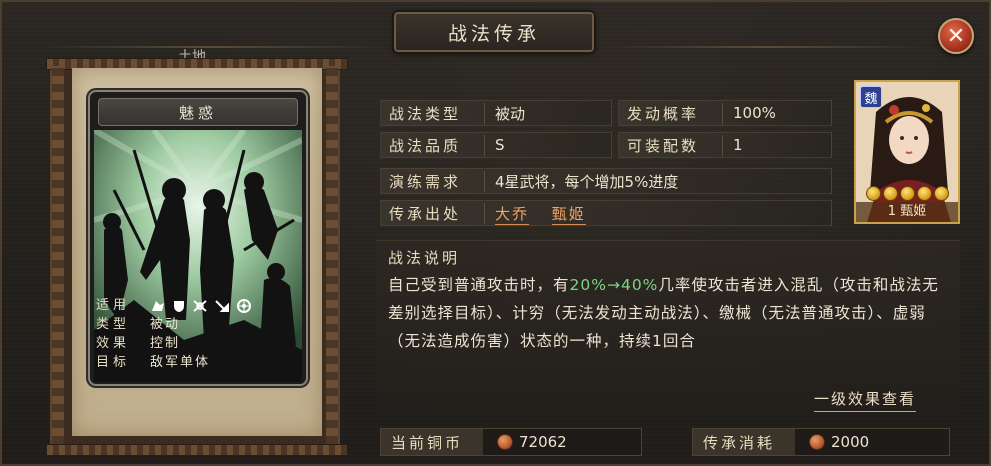  What do you see at coordinates (744, 442) in the screenshot?
I see `inherit-cost-label: 传承消耗` at bounding box center [744, 442].